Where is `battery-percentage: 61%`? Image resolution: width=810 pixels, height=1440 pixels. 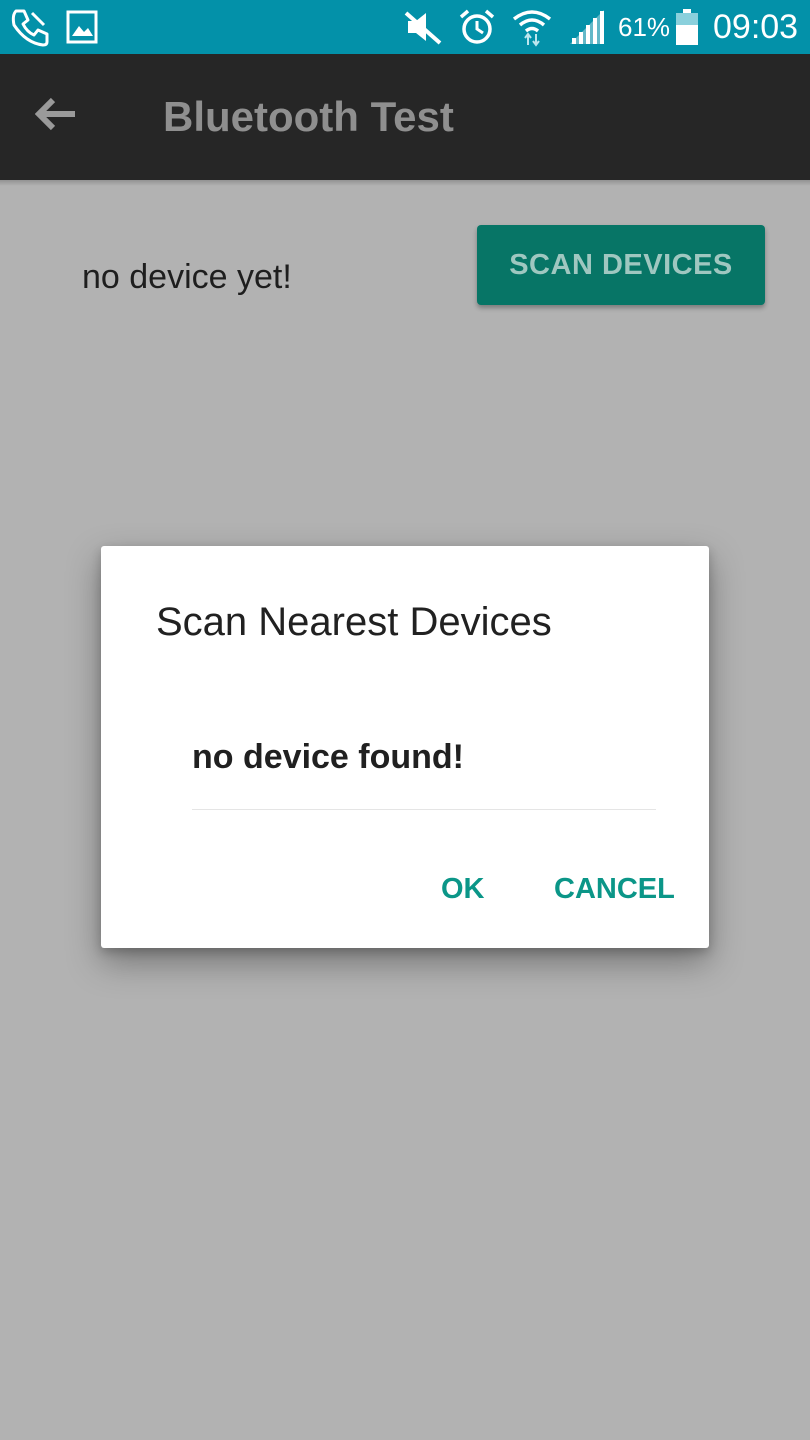
battery-percentage: 61% is located at coordinates (644, 27).